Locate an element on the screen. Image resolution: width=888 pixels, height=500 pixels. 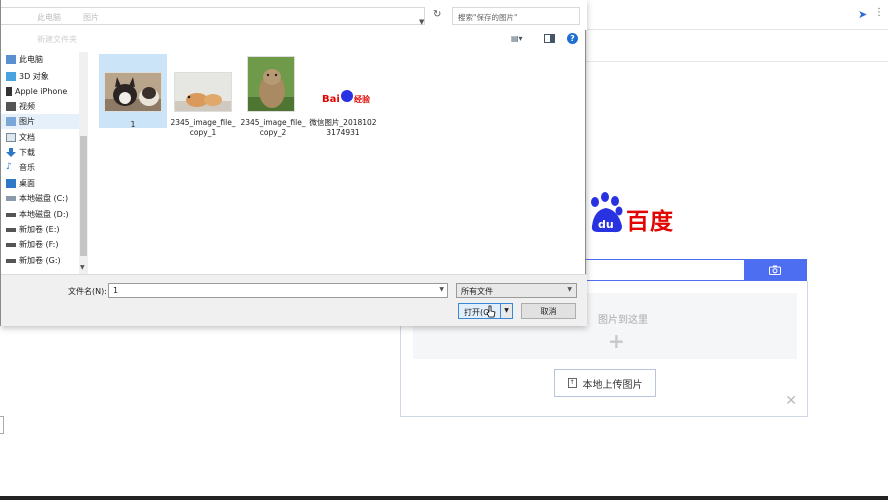
search-input: 搜索"保存的图片" ⌕ is located at coordinates (516, 16).